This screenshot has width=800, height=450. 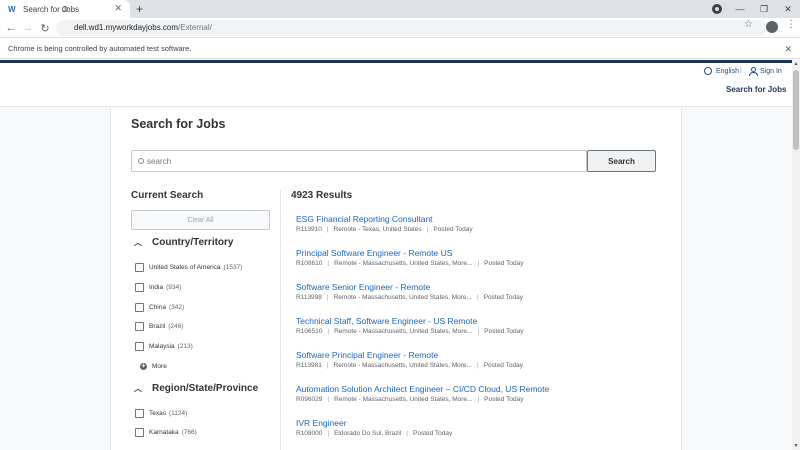 I want to click on account-avatar, so click(x=772, y=27).